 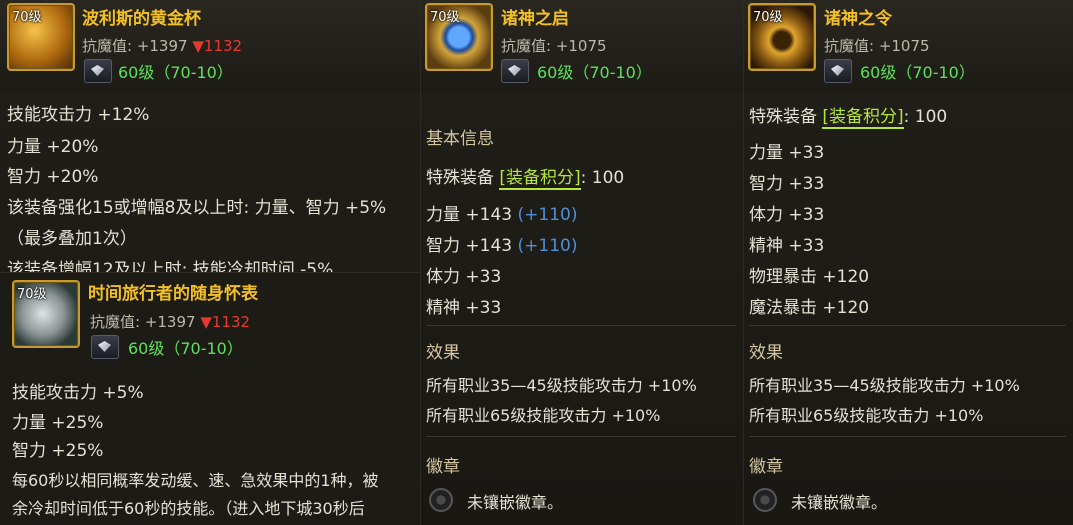 What do you see at coordinates (535, 19) in the screenshot?
I see `item-name: 诸神之启` at bounding box center [535, 19].